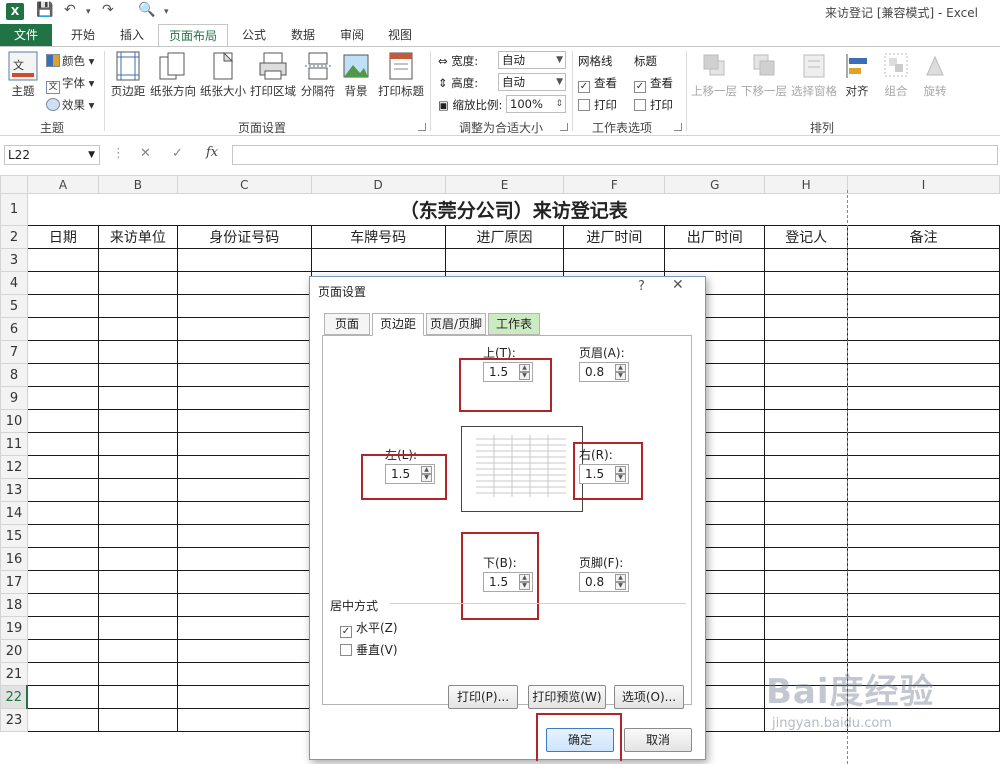 The height and width of the screenshot is (764, 1000). What do you see at coordinates (137, 184) in the screenshot?
I see `column-header: B` at bounding box center [137, 184].